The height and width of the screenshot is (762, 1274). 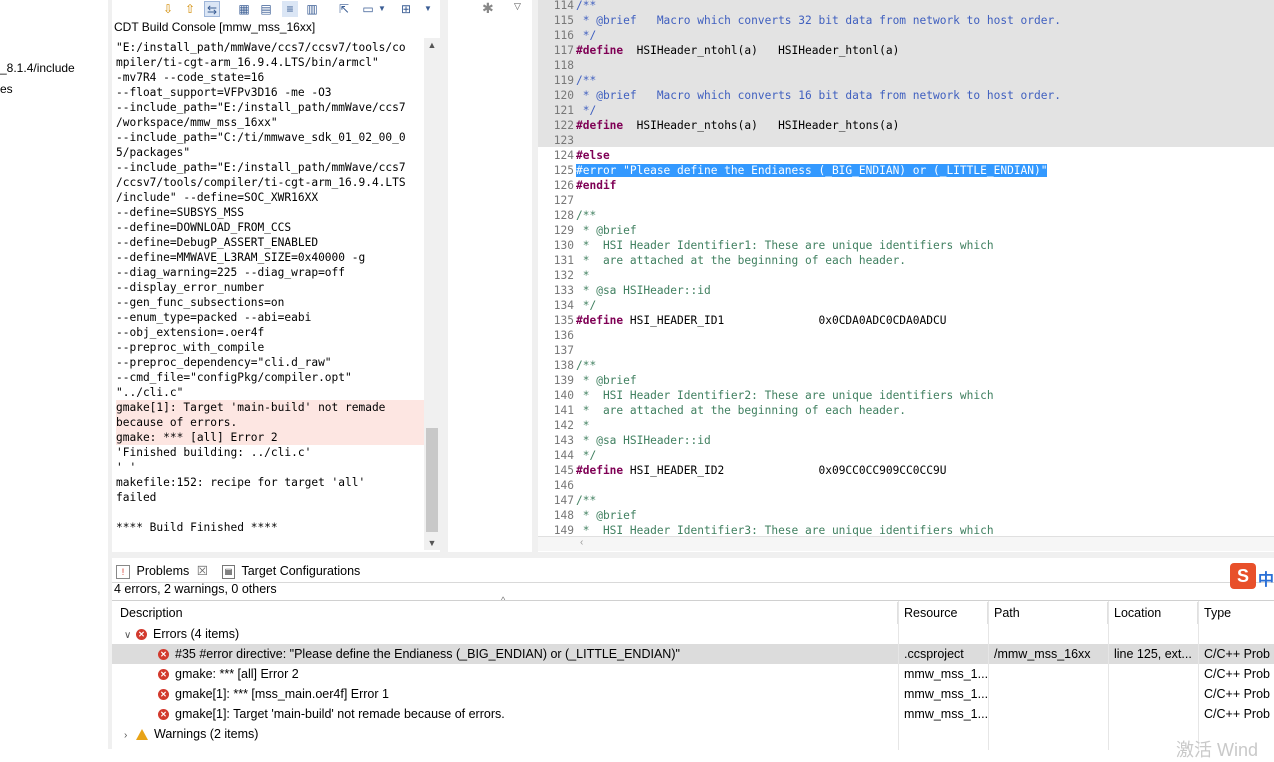 What do you see at coordinates (906, 230) in the screenshot?
I see `code-line: 129 * @brief` at bounding box center [906, 230].